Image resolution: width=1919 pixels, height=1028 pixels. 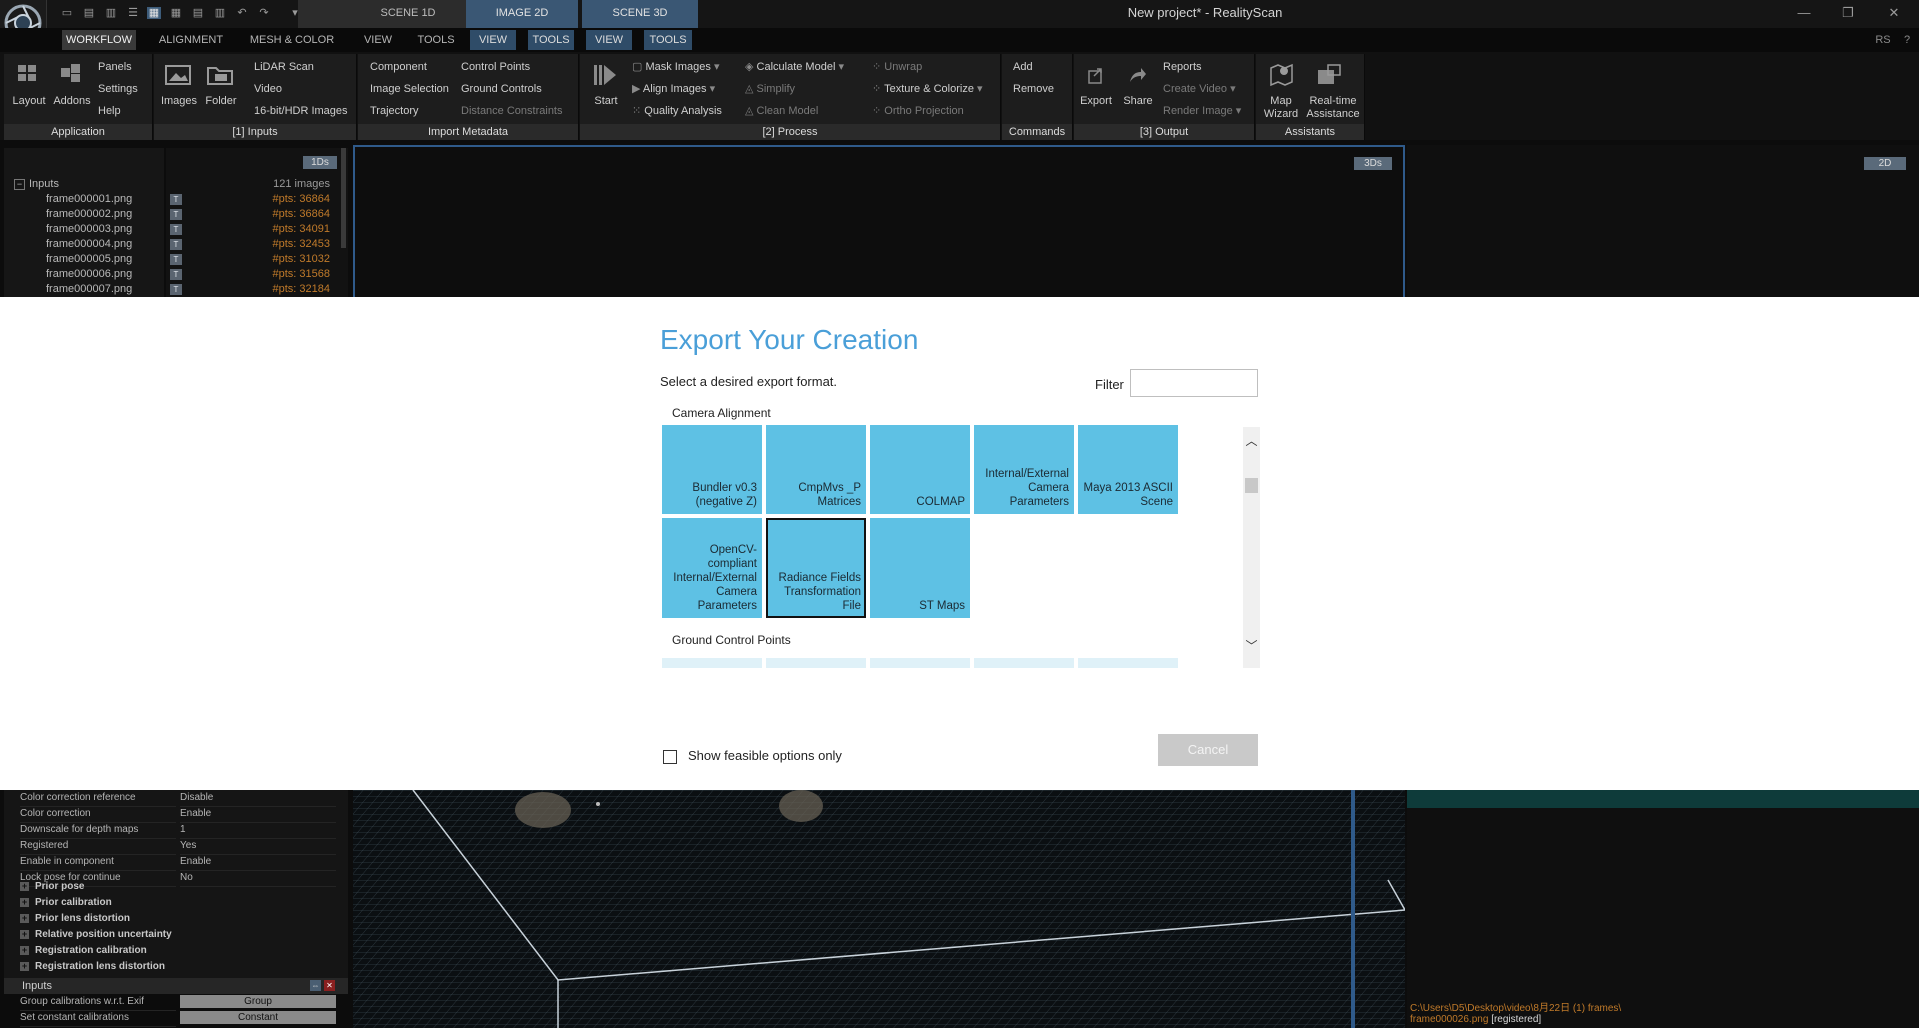 I want to click on image-selection-button: Image Selection, so click(x=409, y=89).